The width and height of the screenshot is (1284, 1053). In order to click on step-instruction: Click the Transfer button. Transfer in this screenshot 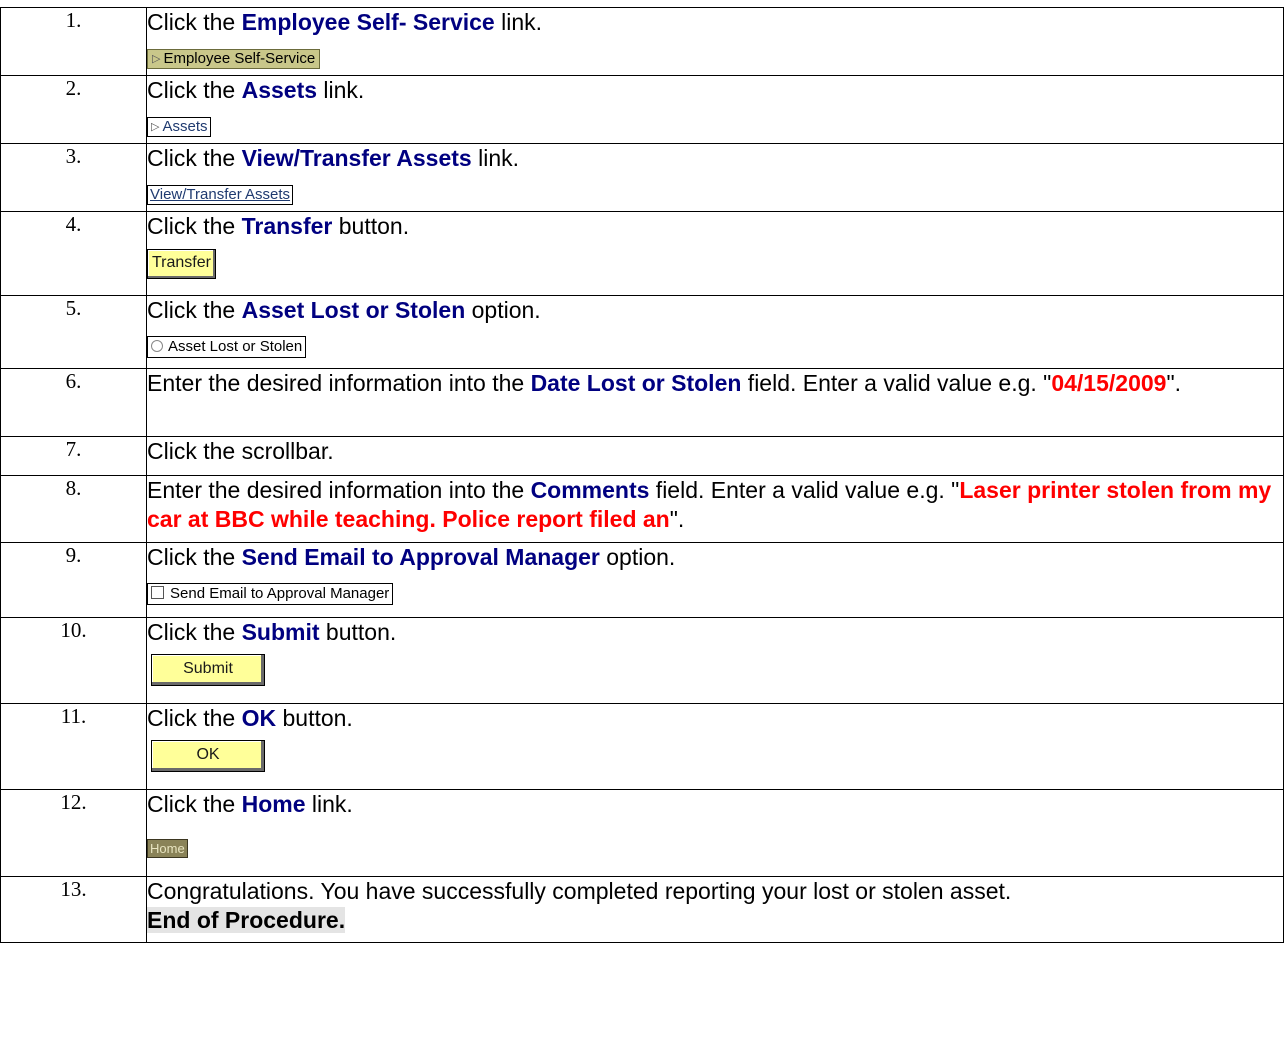, I will do `click(715, 253)`.